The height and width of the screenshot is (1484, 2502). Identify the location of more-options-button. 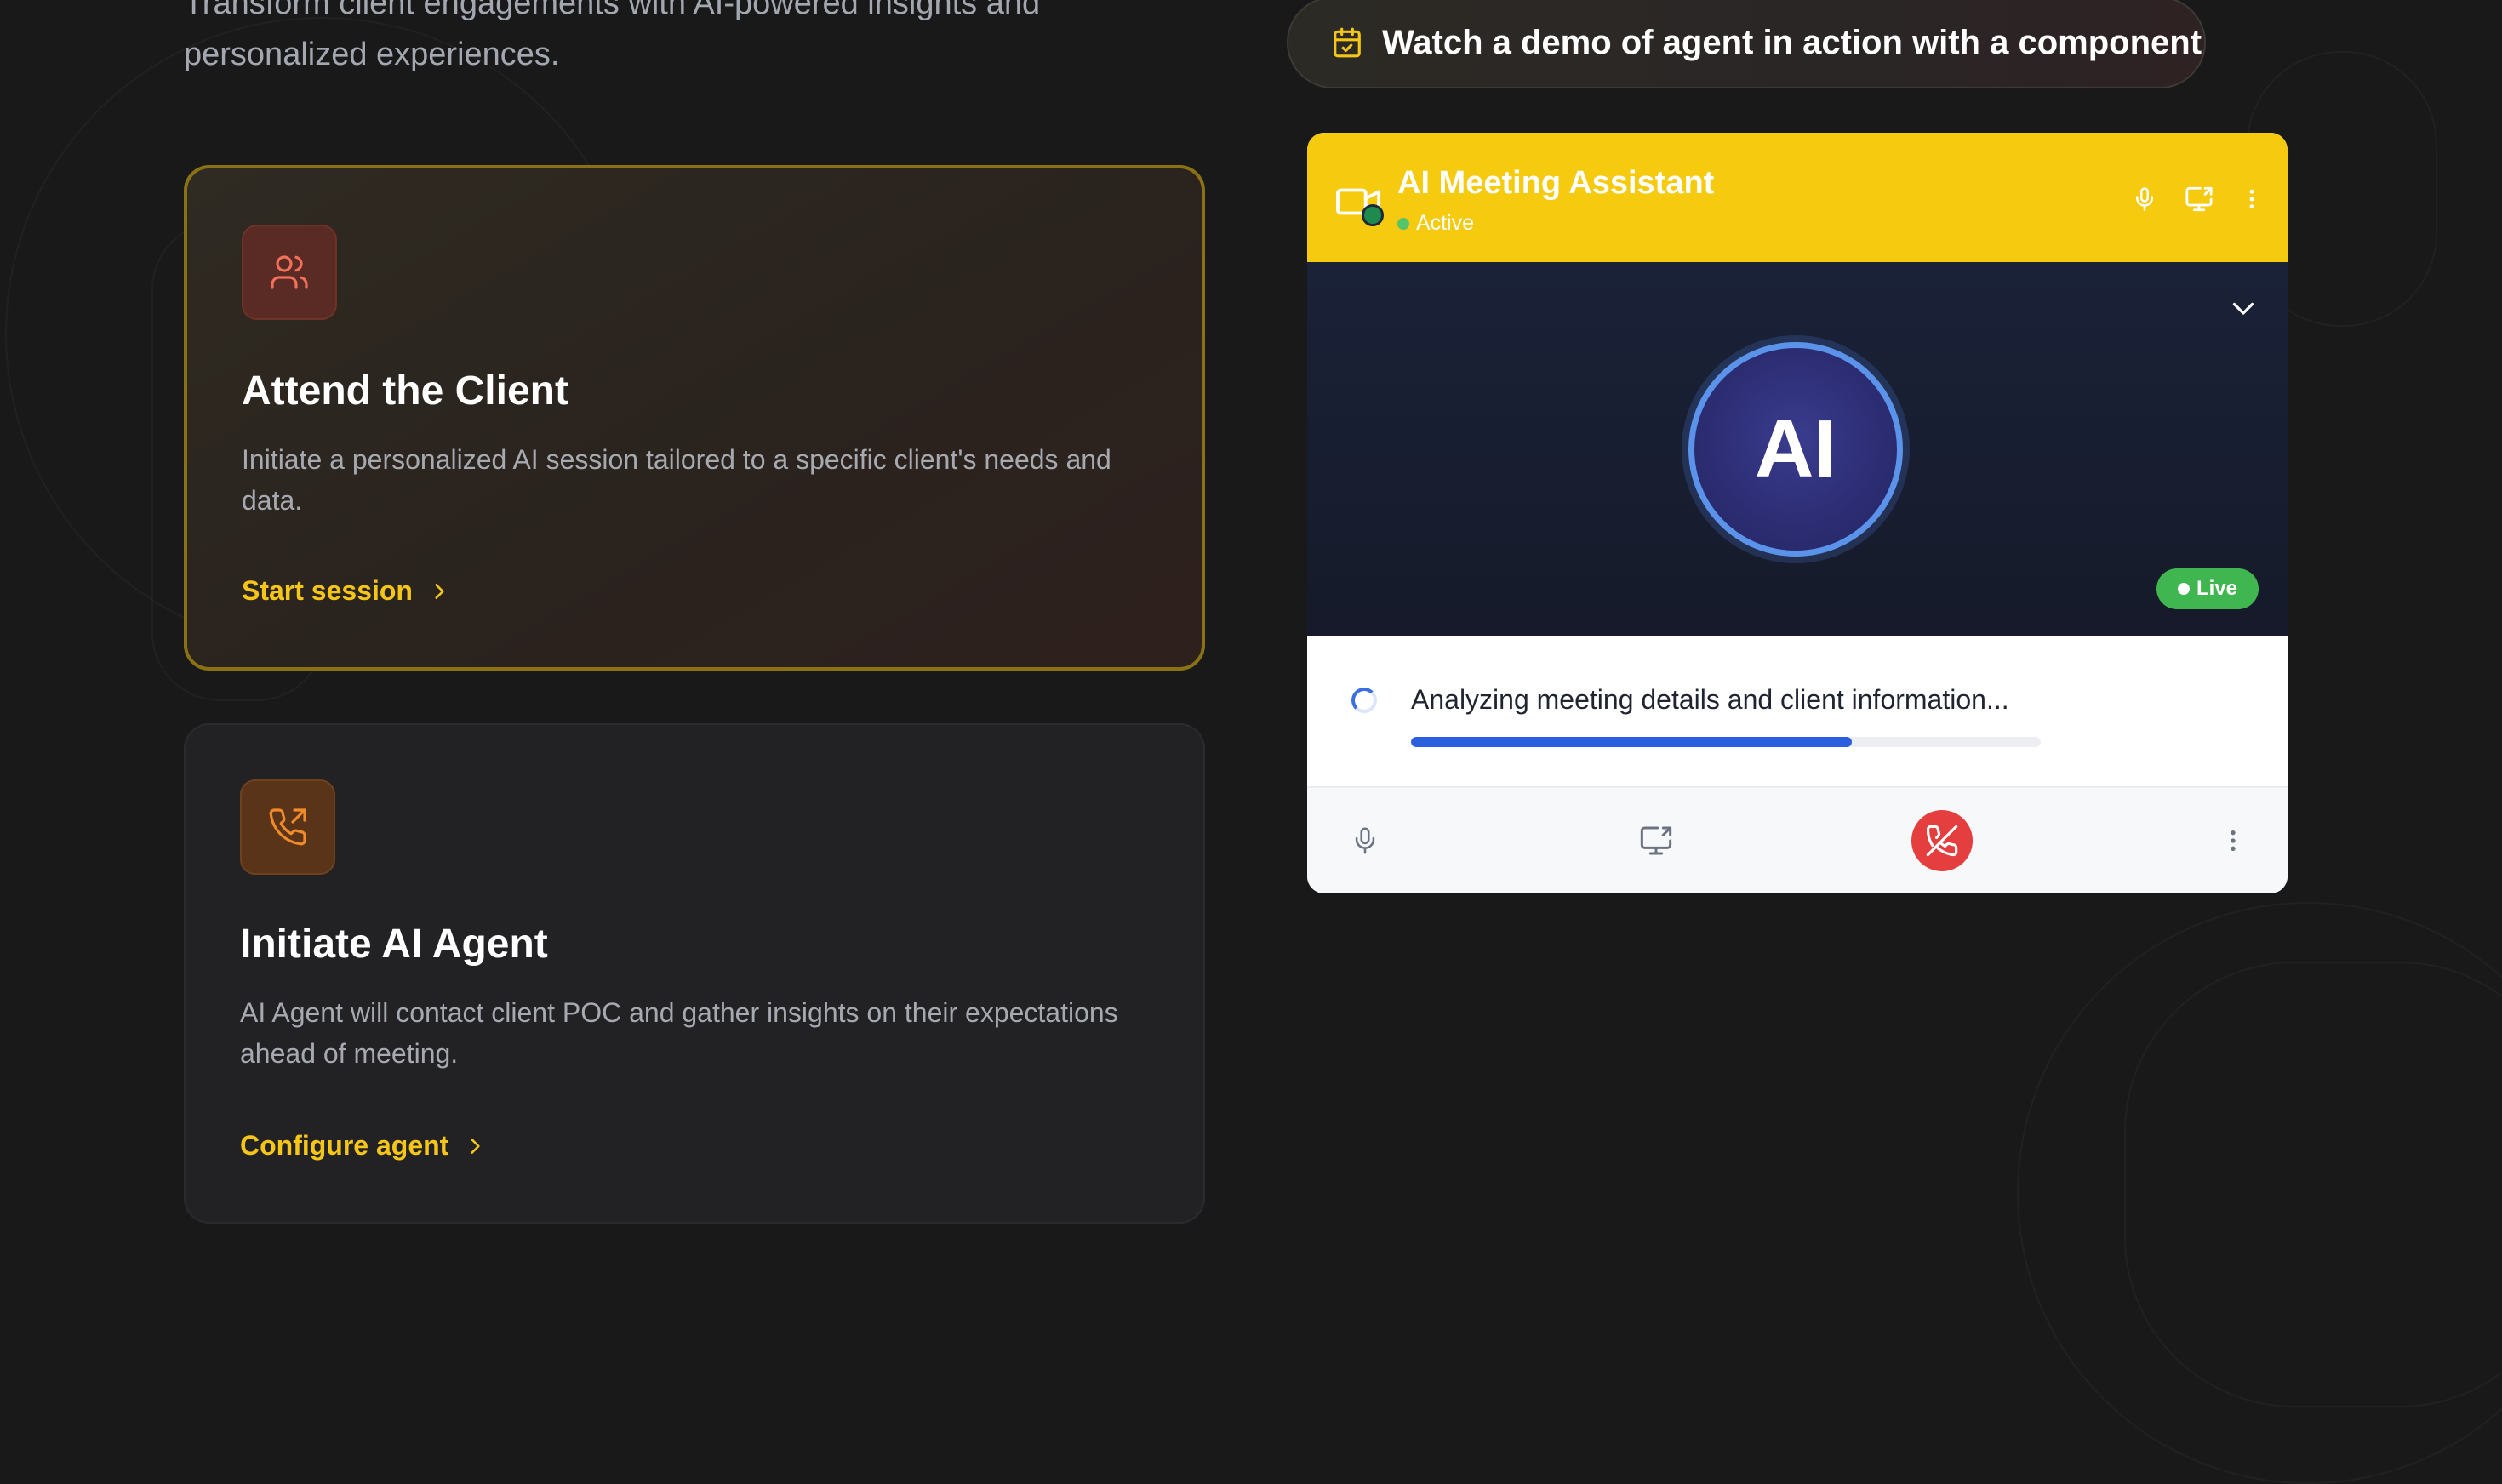
(2233, 841).